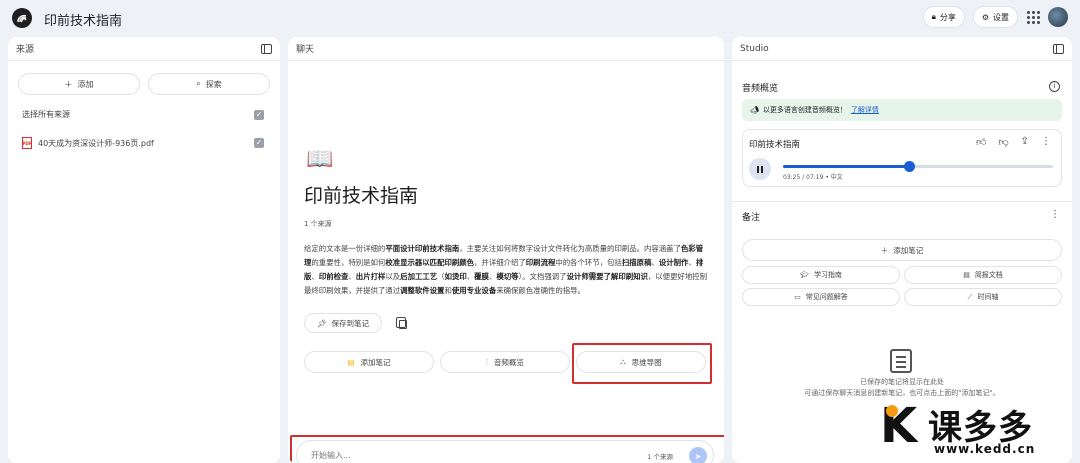 Image resolution: width=1080 pixels, height=463 pixels. What do you see at coordinates (947, 17) in the screenshot?
I see `share-label: 分享` at bounding box center [947, 17].